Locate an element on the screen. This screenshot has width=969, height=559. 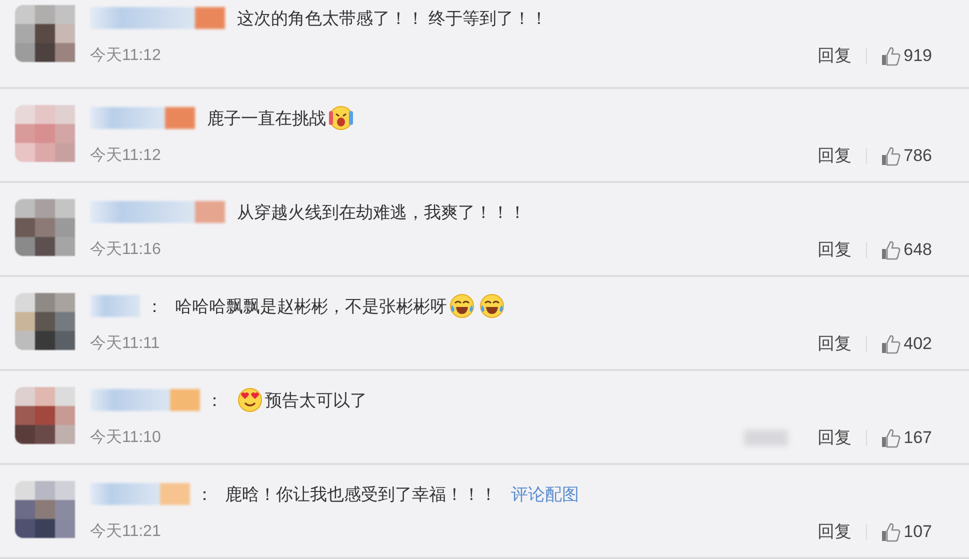
like-button: 107 is located at coordinates (906, 532).